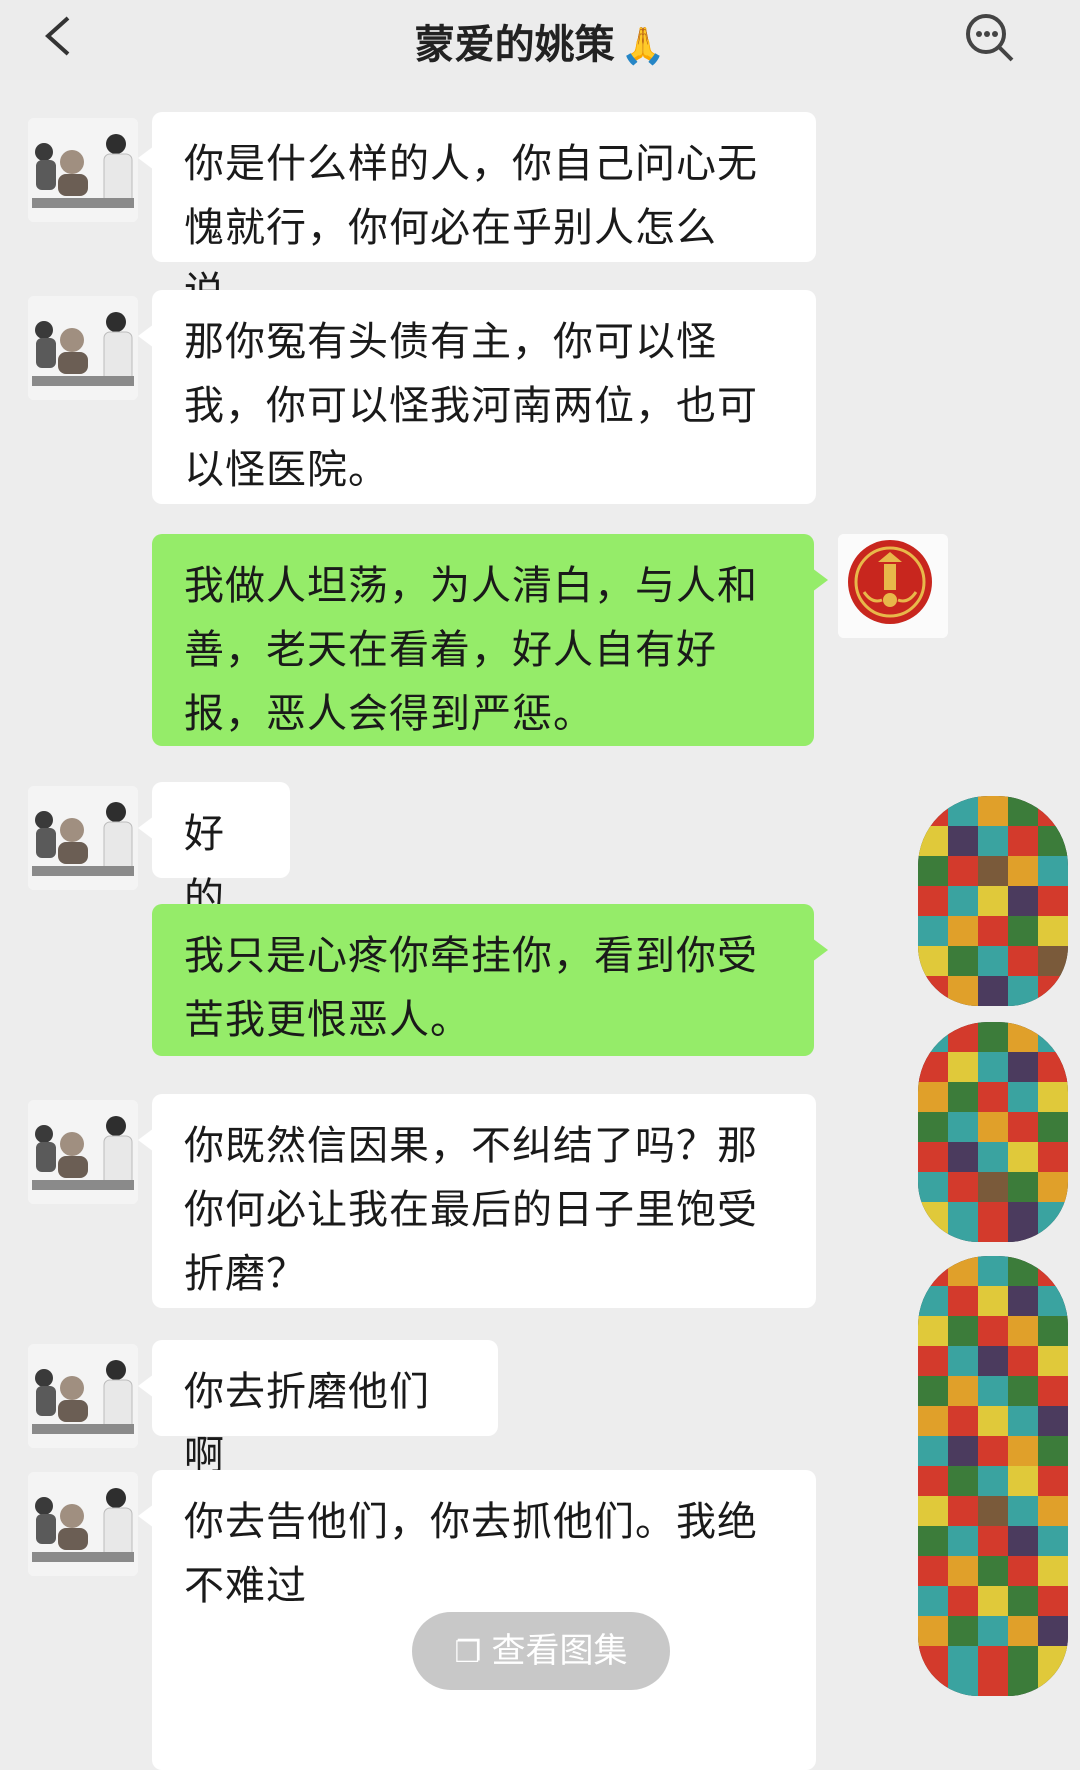 This screenshot has height=1770, width=1080. What do you see at coordinates (307, 1424) in the screenshot?
I see `message-text: 你去折磨他们啊` at bounding box center [307, 1424].